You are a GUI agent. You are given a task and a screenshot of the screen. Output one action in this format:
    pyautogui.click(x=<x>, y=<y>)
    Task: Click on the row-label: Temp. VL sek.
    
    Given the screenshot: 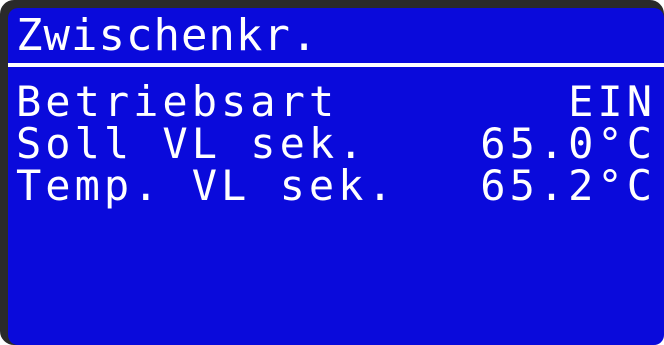 What is the action you would take?
    pyautogui.click(x=206, y=185)
    